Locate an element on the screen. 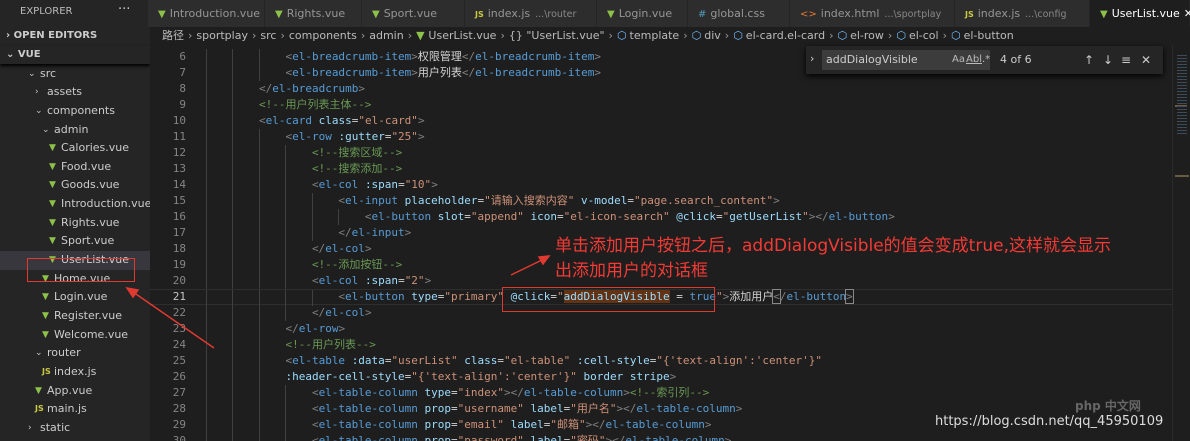 The image size is (1190, 441). watermark-url: https://blog.csdn.net/qq_45950109 is located at coordinates (1049, 421).